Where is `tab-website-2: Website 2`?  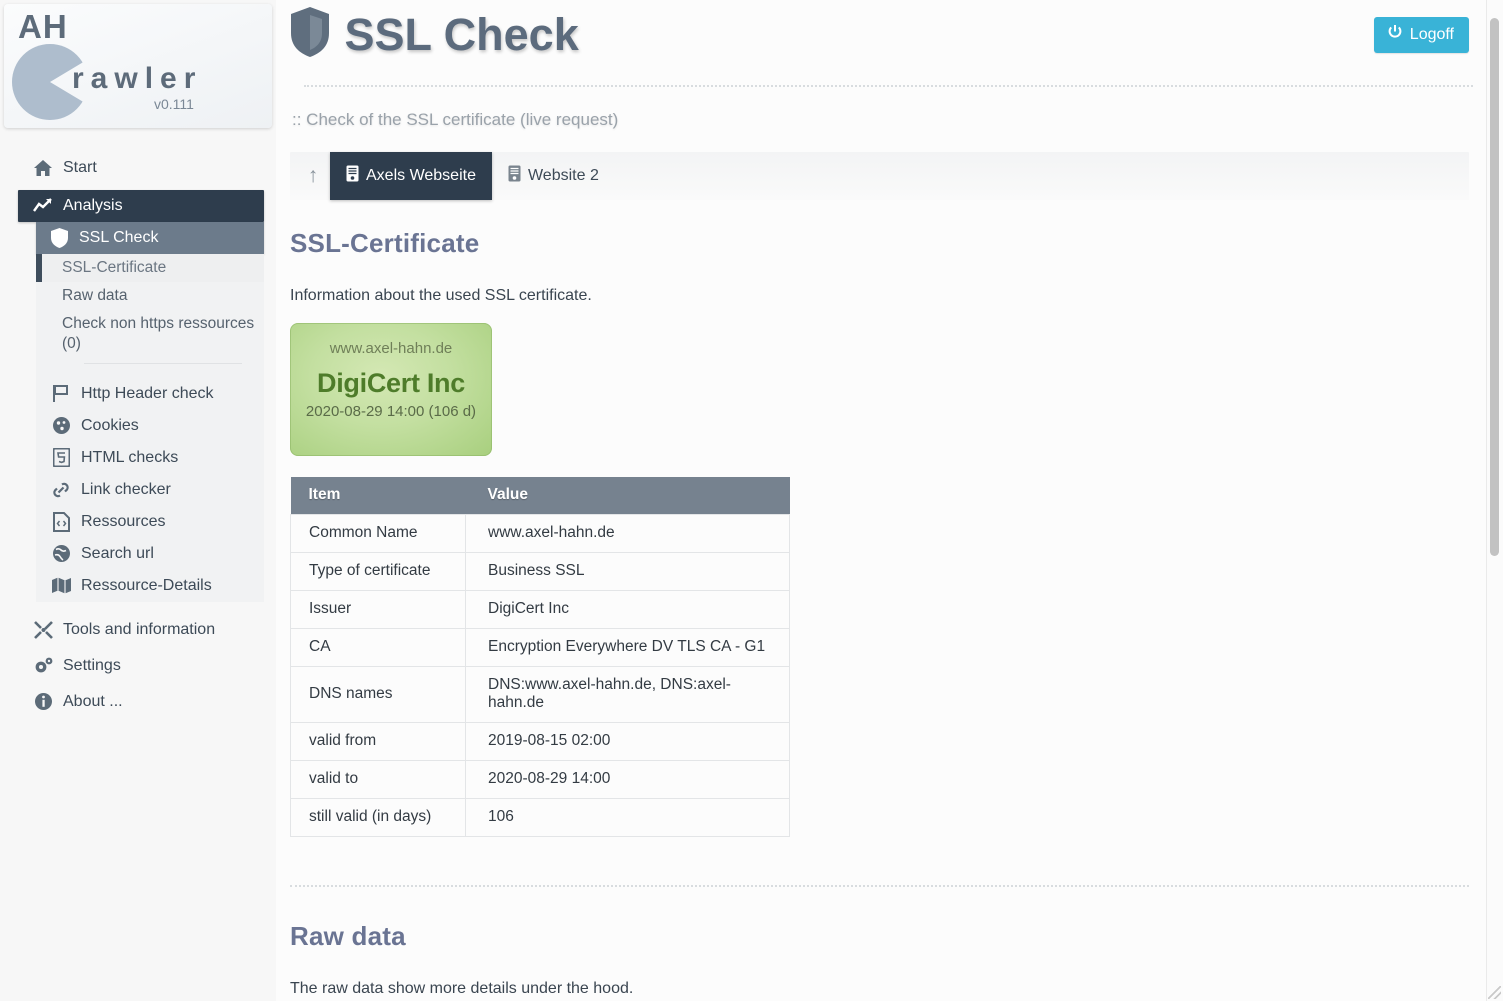 tab-website-2: Website 2 is located at coordinates (553, 176).